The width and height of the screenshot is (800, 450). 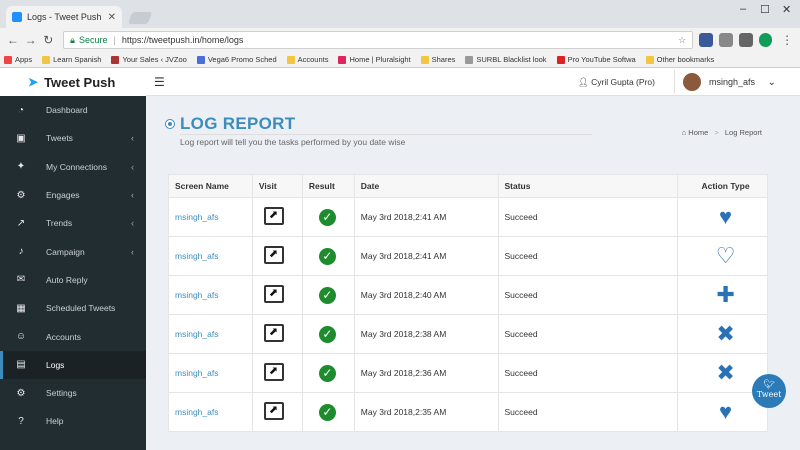 I want to click on sidebar-item-dashboard: ◔ Dashboard, so click(x=73, y=110).